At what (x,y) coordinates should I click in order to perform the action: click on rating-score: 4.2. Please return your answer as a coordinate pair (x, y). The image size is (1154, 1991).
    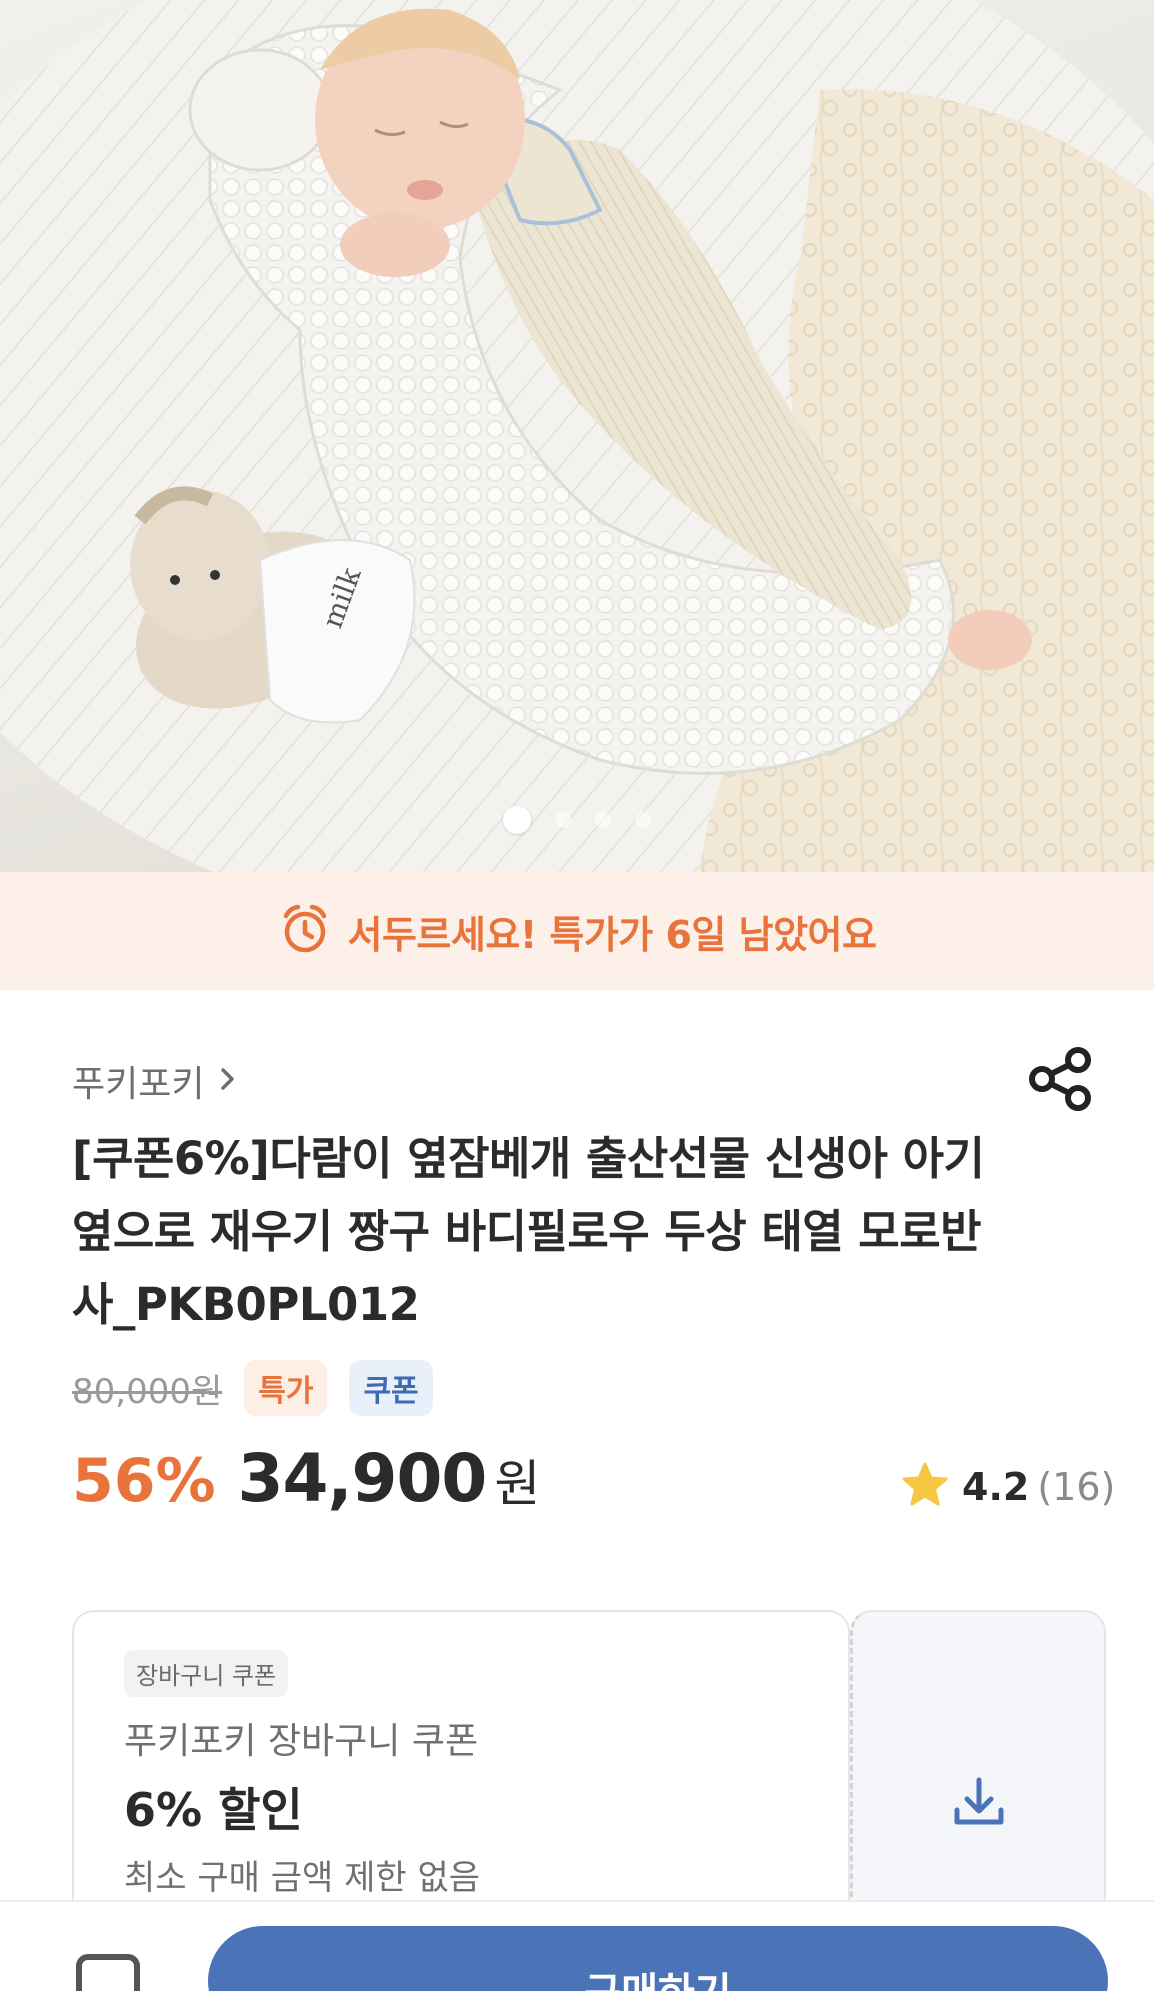
    Looking at the image, I should click on (996, 1487).